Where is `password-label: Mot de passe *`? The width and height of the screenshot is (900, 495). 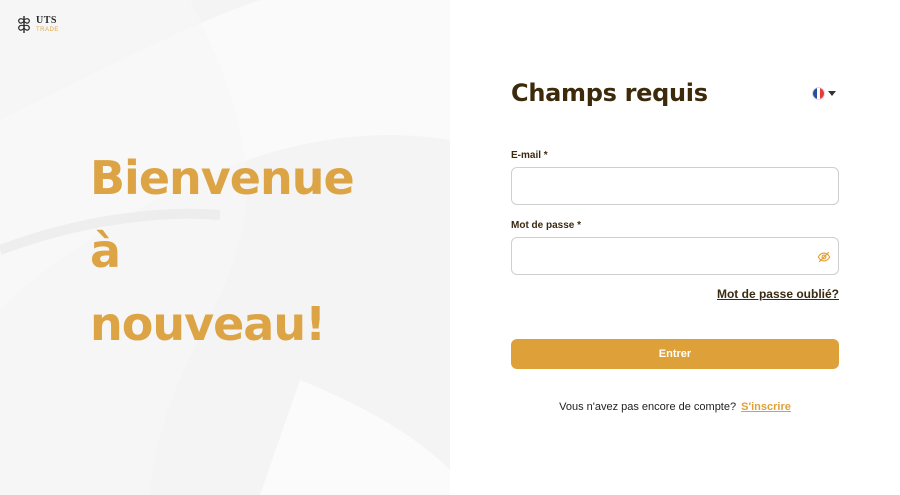
password-label: Mot de passe * is located at coordinates (546, 225).